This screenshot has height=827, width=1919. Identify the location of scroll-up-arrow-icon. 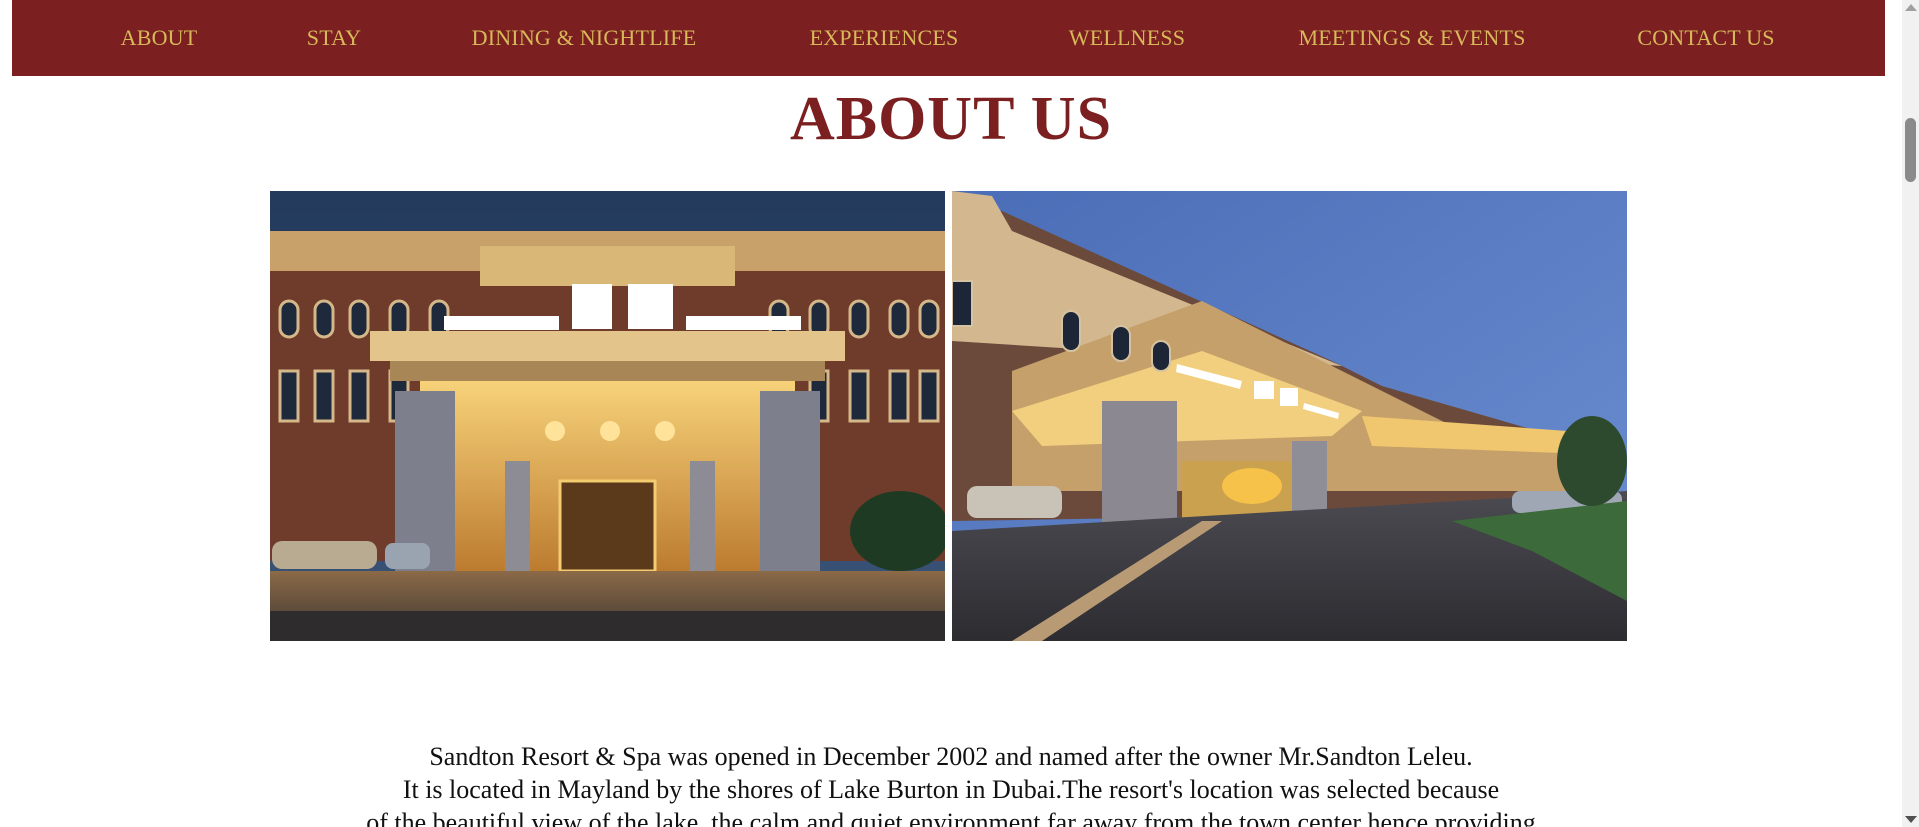
(1911, 7).